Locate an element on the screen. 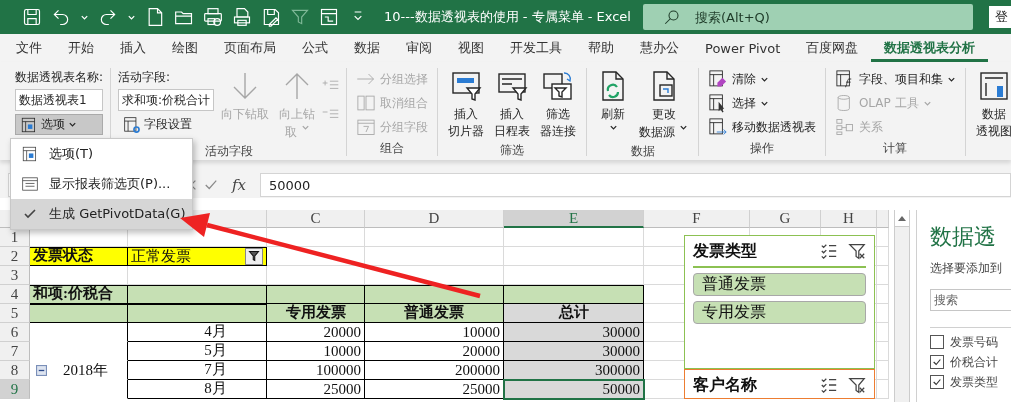 This screenshot has height=402, width=1011. window-title: 10---数据透视表的使用 - 专属菜单 - Excel is located at coordinates (507, 17).